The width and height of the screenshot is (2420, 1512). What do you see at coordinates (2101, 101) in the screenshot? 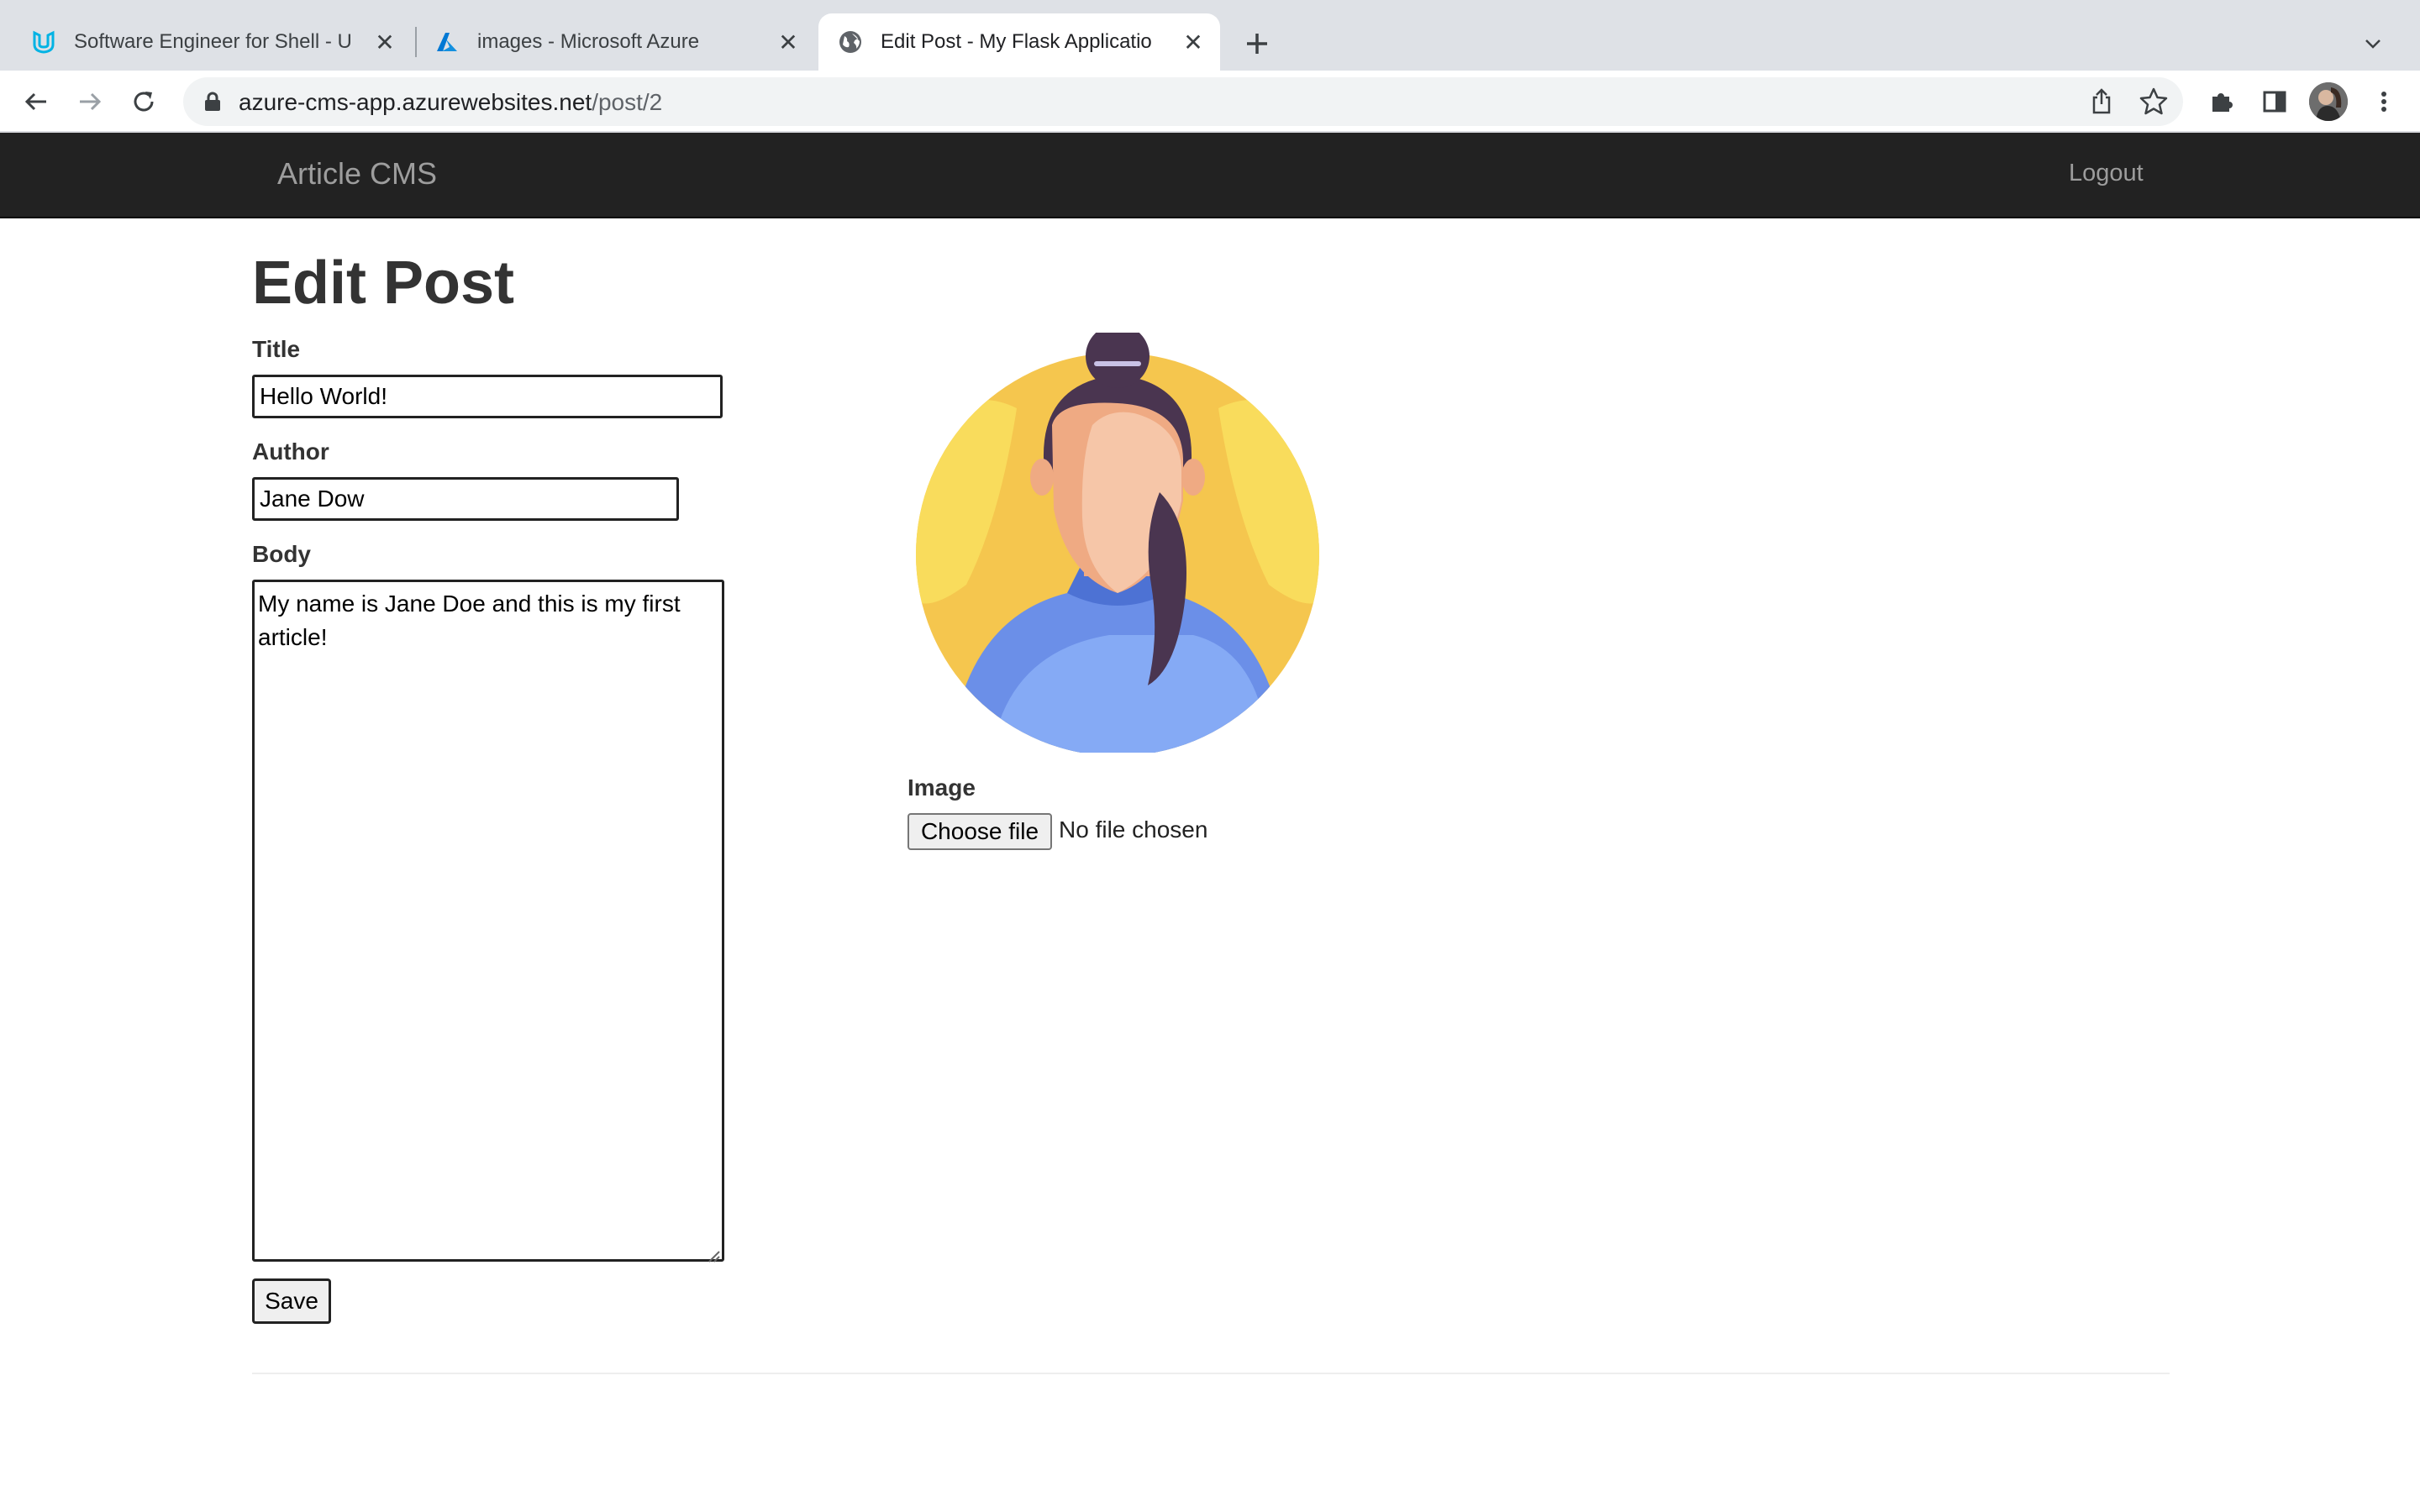
I see `share-icon` at bounding box center [2101, 101].